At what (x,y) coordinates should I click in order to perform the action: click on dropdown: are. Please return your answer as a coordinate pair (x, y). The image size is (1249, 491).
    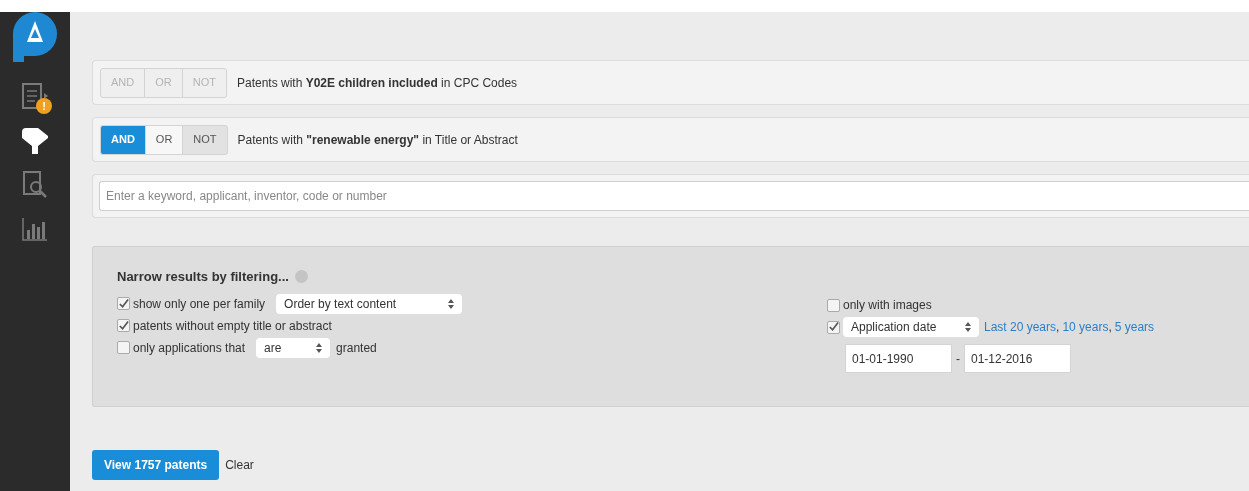
    Looking at the image, I should click on (293, 347).